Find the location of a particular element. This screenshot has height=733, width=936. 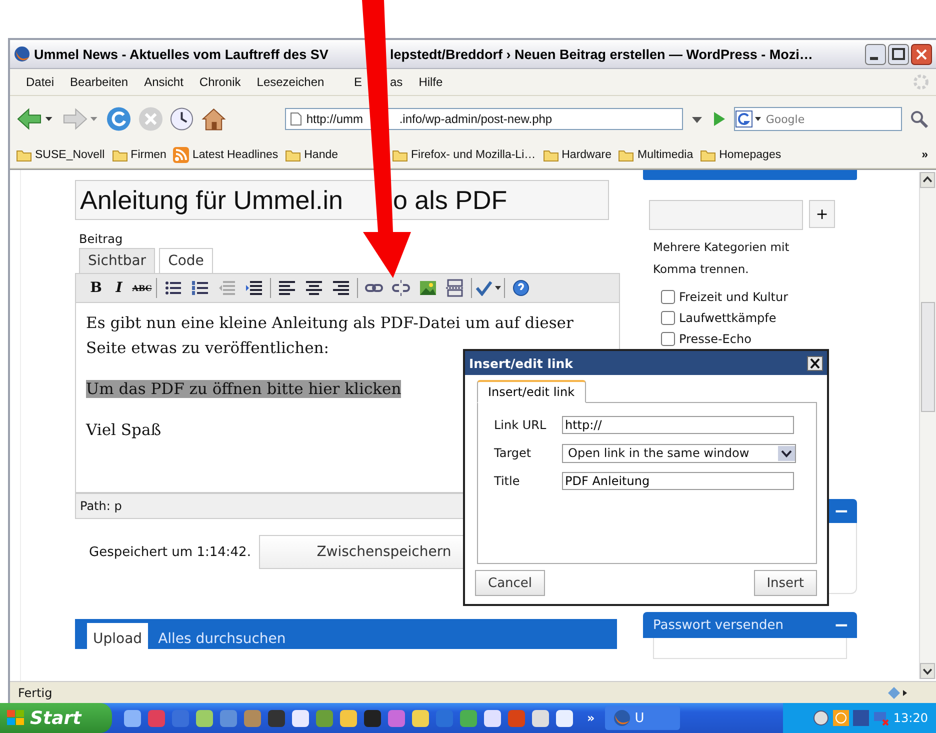

clock-icon is located at coordinates (182, 119).